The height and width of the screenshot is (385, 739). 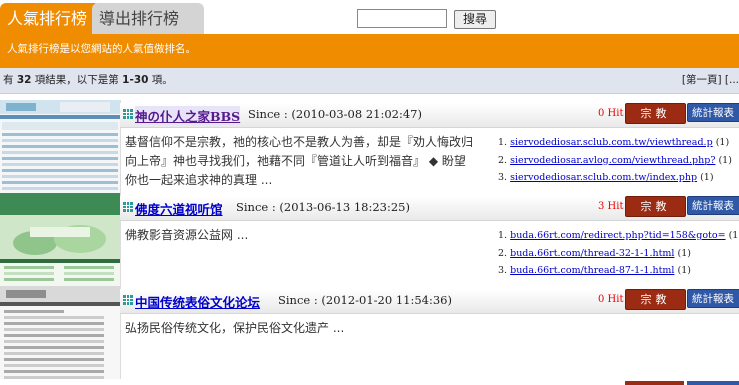 I want to click on results-count: 有 32 項結果，以下是第 1-30 項。, so click(x=88, y=80).